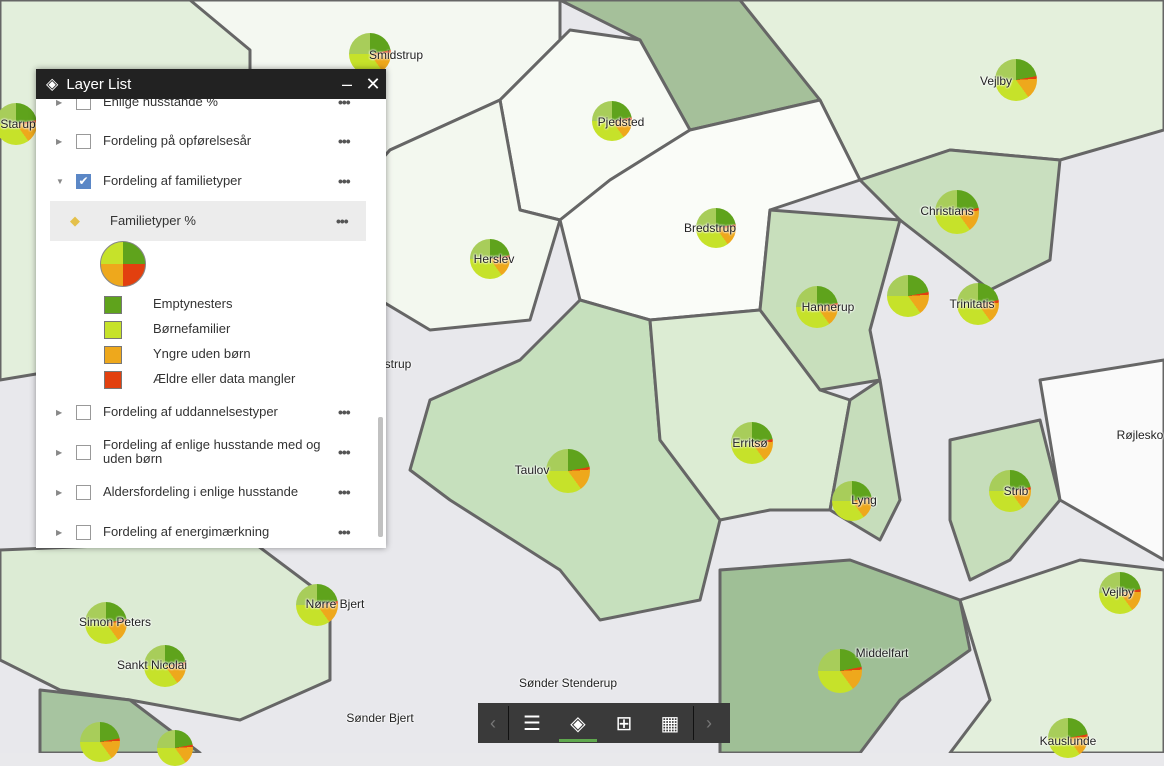 This screenshot has height=766, width=1164. Describe the element at coordinates (624, 723) in the screenshot. I see `calculator-icon: ⊞` at that location.